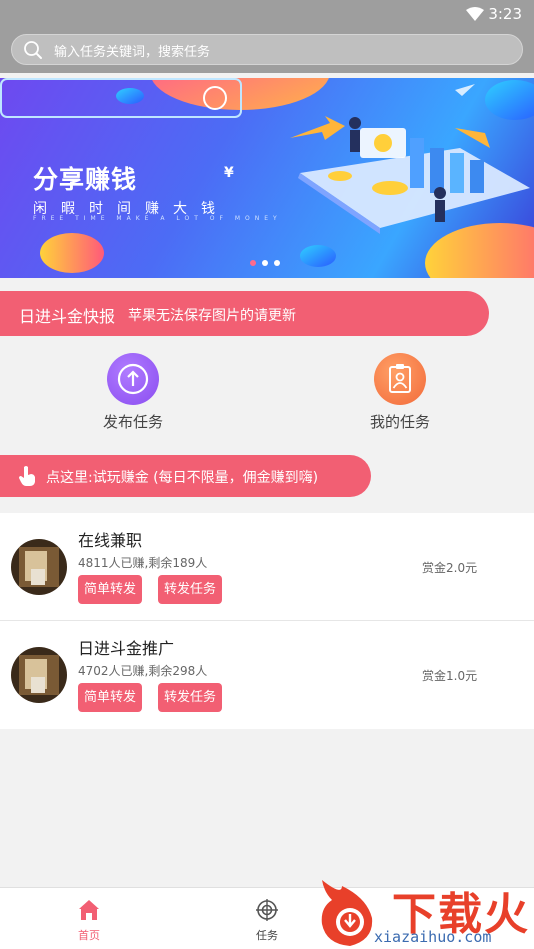 The width and height of the screenshot is (534, 949). What do you see at coordinates (85, 179) in the screenshot?
I see `banner-title: 分享赚钱` at bounding box center [85, 179].